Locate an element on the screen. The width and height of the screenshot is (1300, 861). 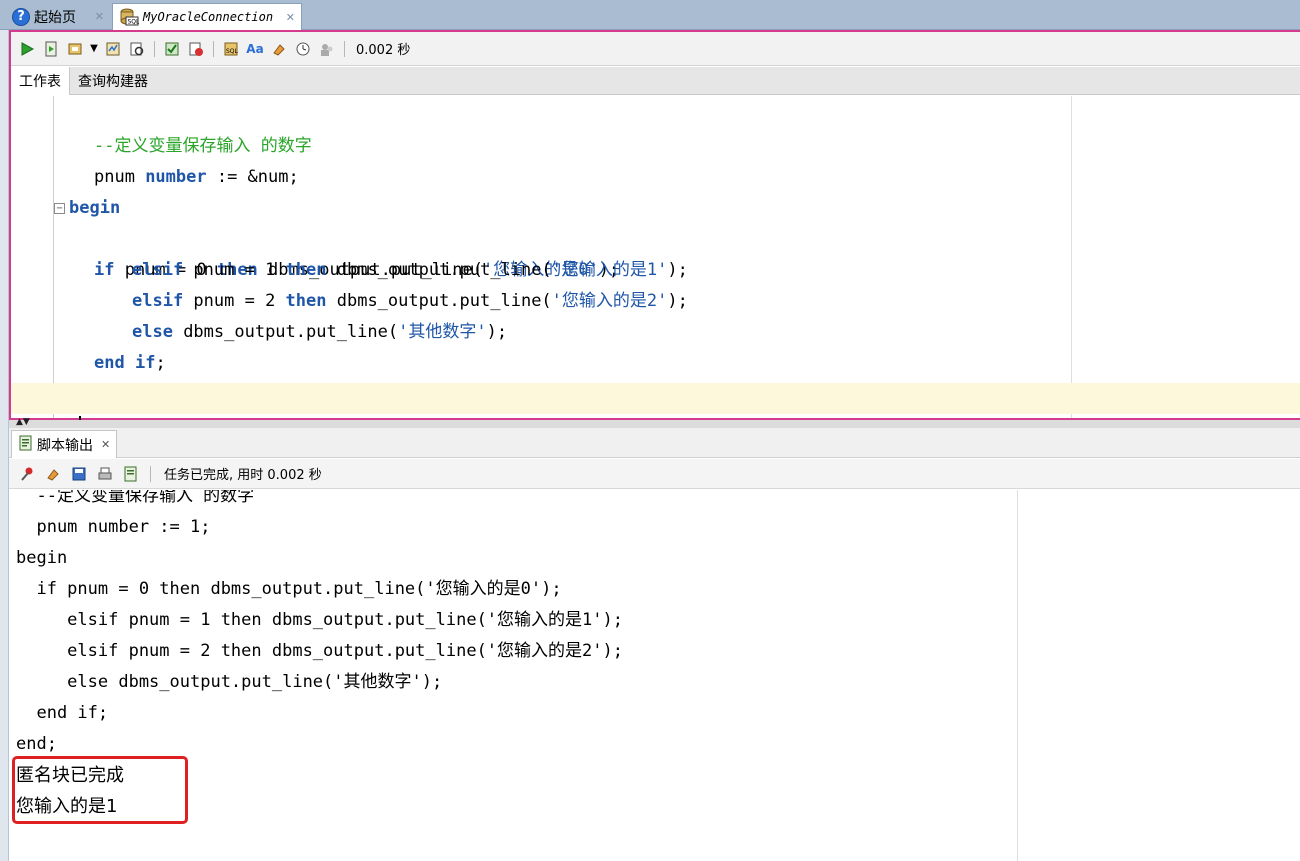
code-line: end; is located at coordinates (655, 376).